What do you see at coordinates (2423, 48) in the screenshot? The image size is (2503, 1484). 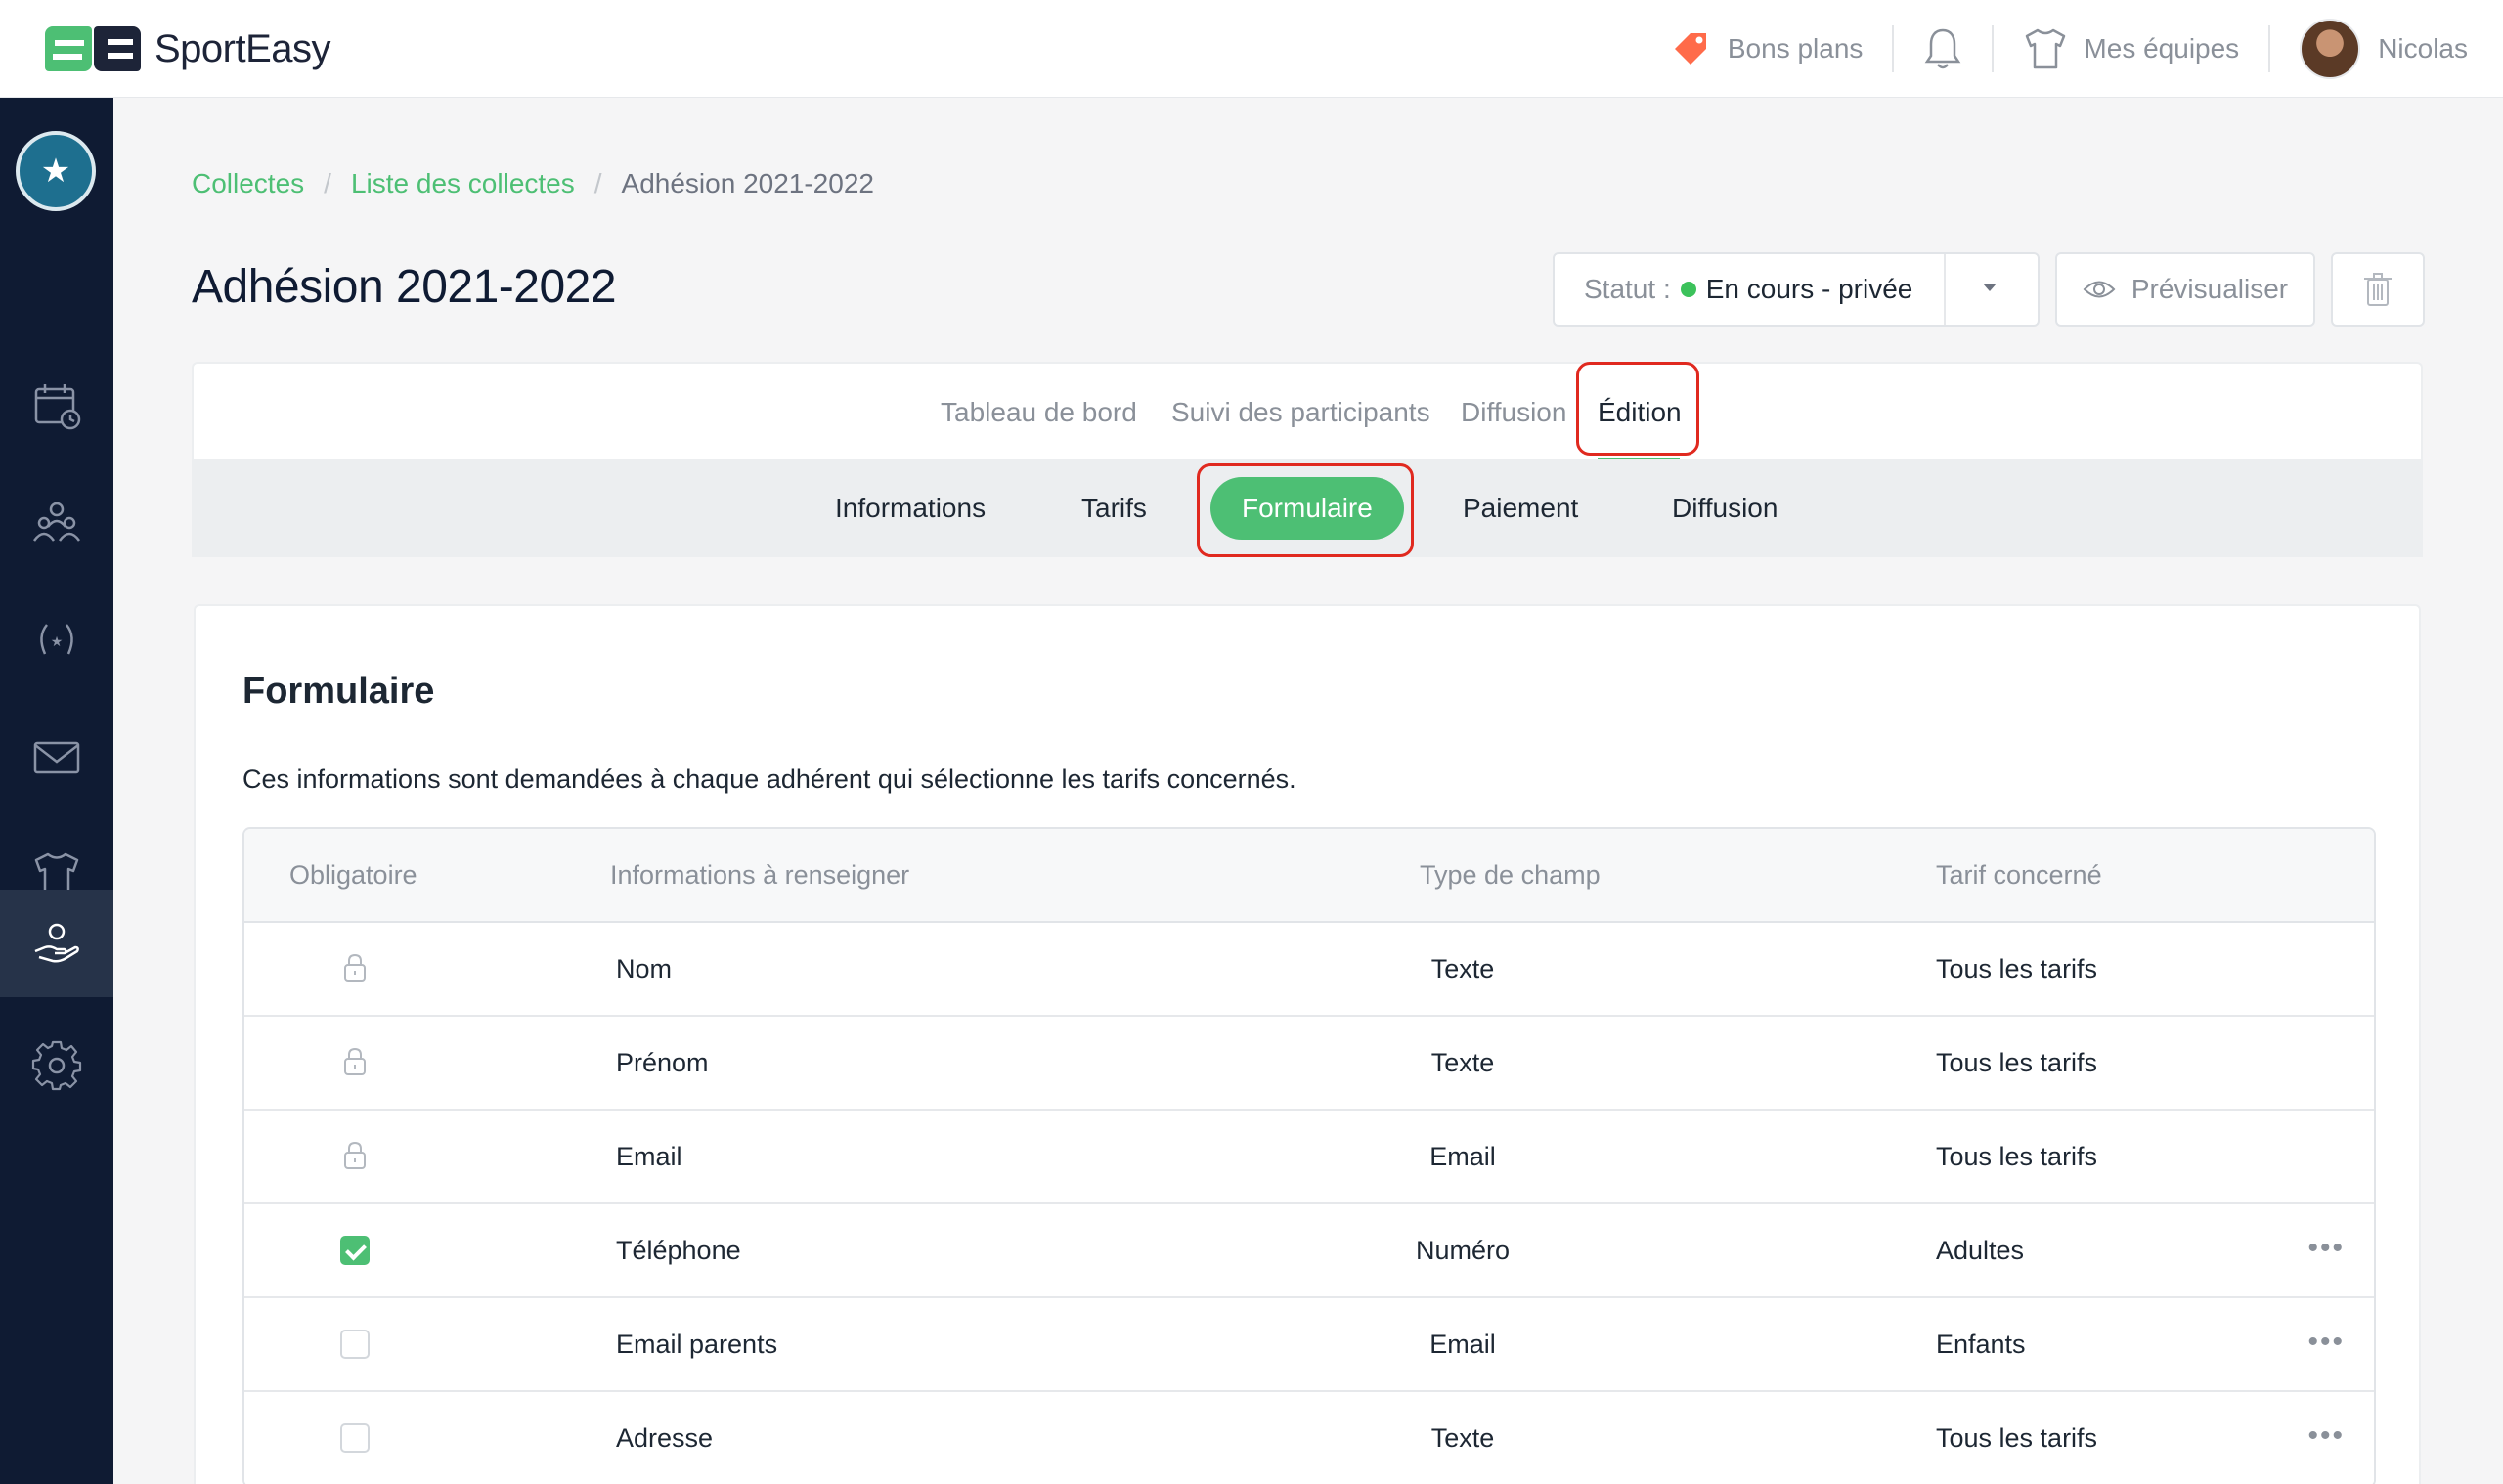 I see `user-name: Nicolas` at bounding box center [2423, 48].